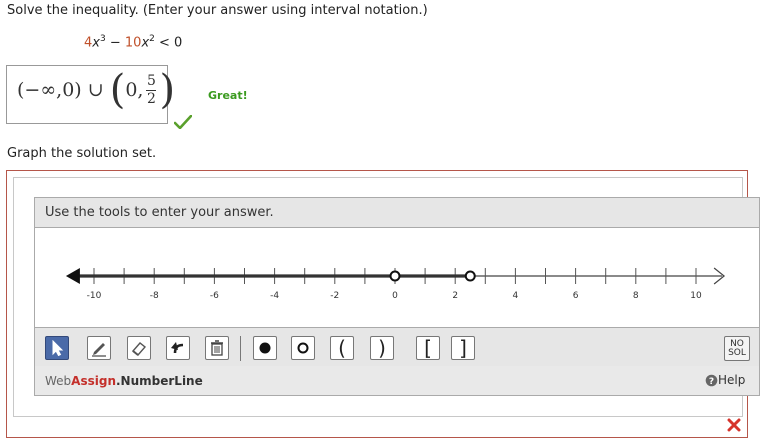 This screenshot has height=447, width=778. I want to click on pencil-tool, so click(99, 348).